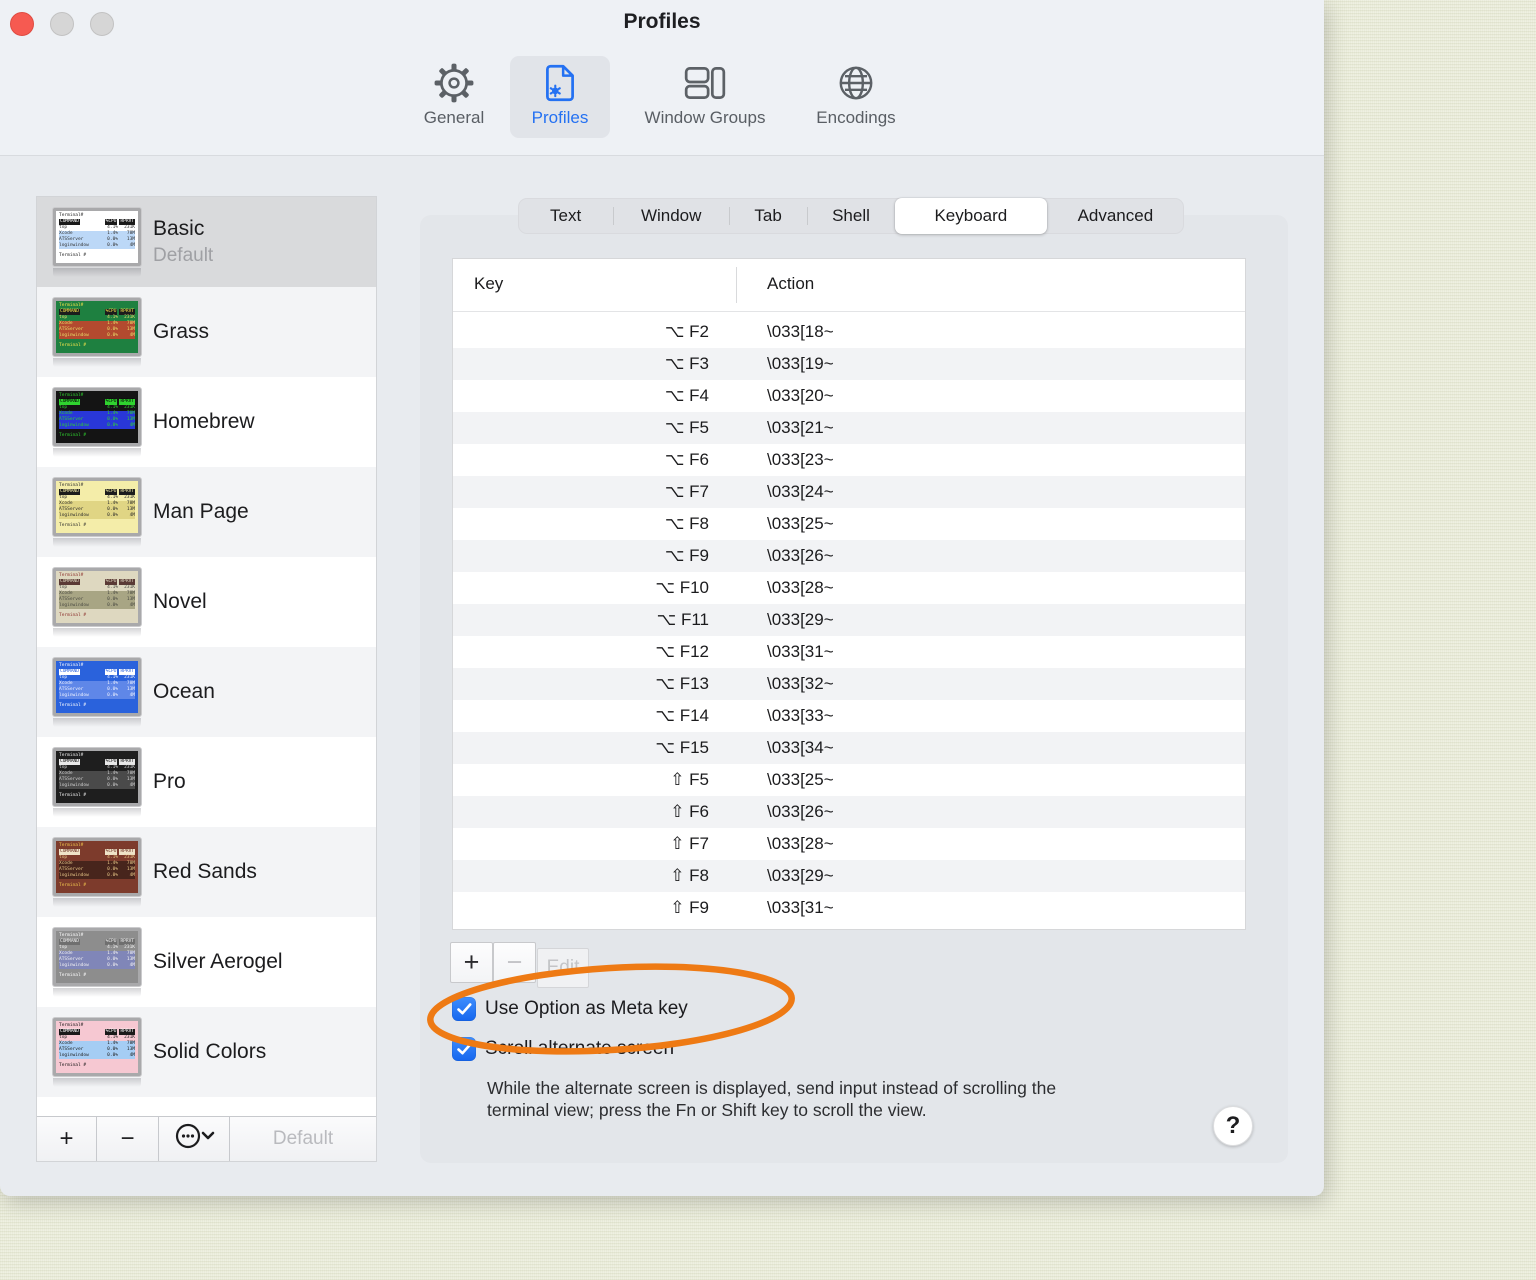  Describe the element at coordinates (689, 843) in the screenshot. I see `keymap-key: ⇧ F7` at that location.